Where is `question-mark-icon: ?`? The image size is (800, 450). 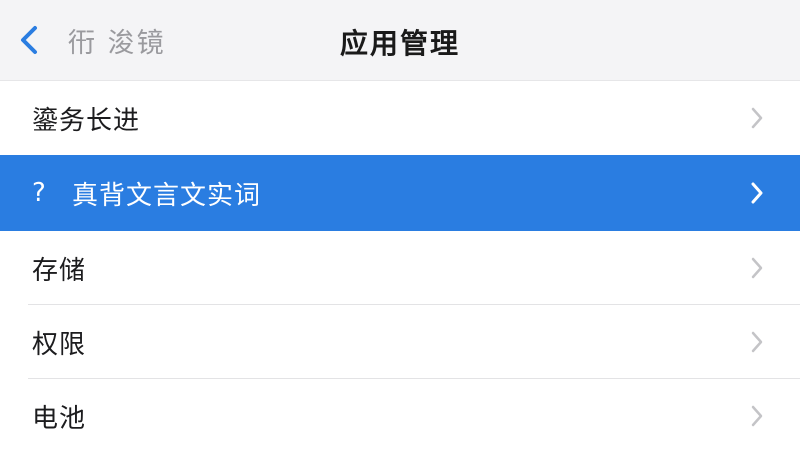 question-mark-icon: ? is located at coordinates (39, 193).